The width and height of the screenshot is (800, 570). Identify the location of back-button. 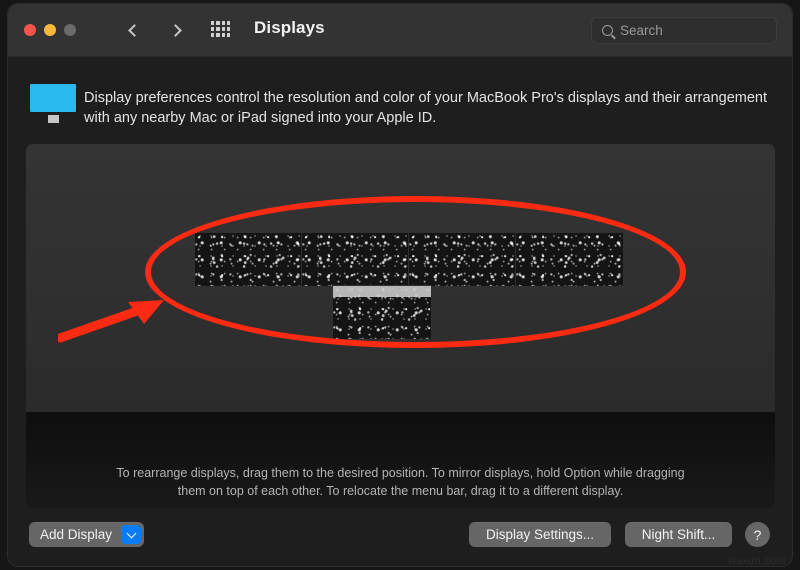
(133, 30).